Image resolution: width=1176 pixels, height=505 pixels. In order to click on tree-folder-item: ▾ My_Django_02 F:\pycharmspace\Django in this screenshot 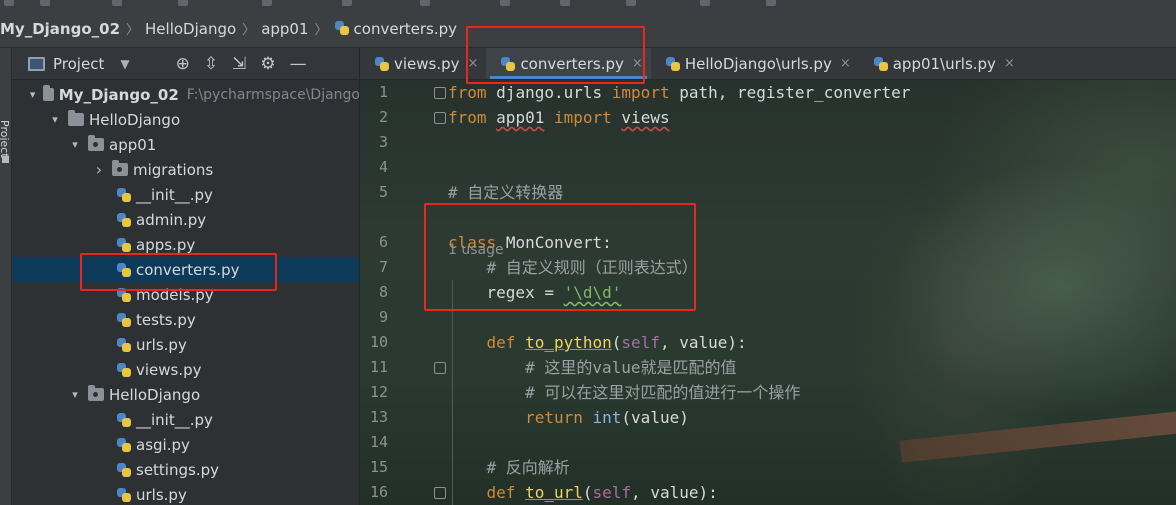, I will do `click(185, 94)`.